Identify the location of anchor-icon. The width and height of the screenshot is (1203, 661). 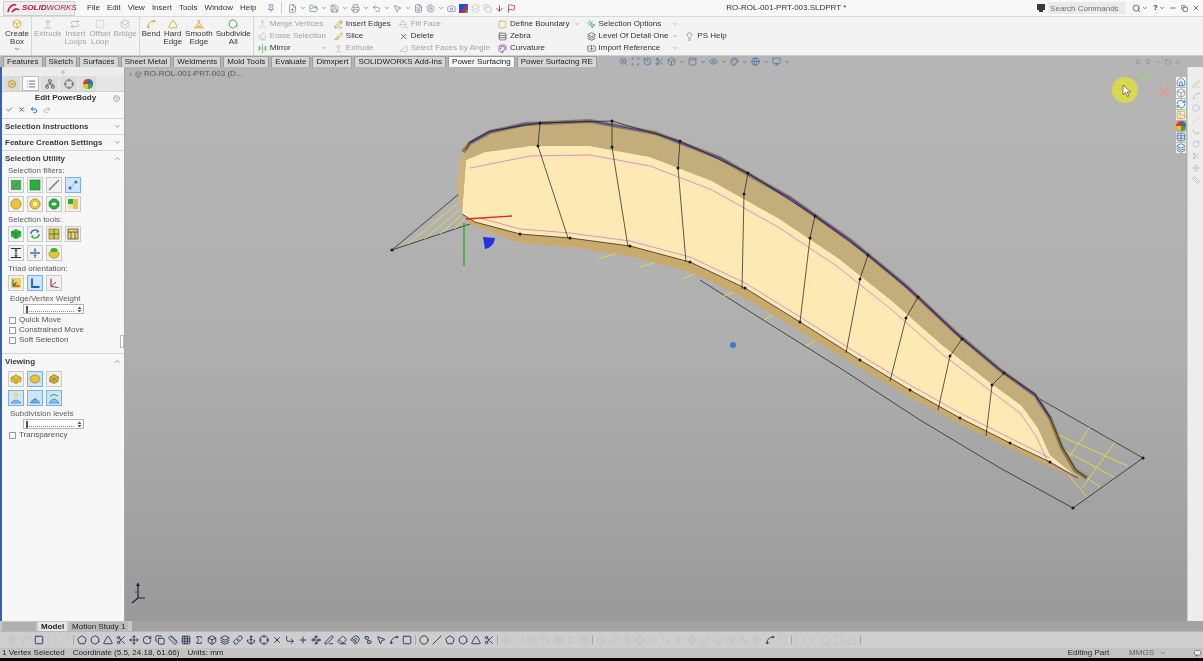
(251, 640).